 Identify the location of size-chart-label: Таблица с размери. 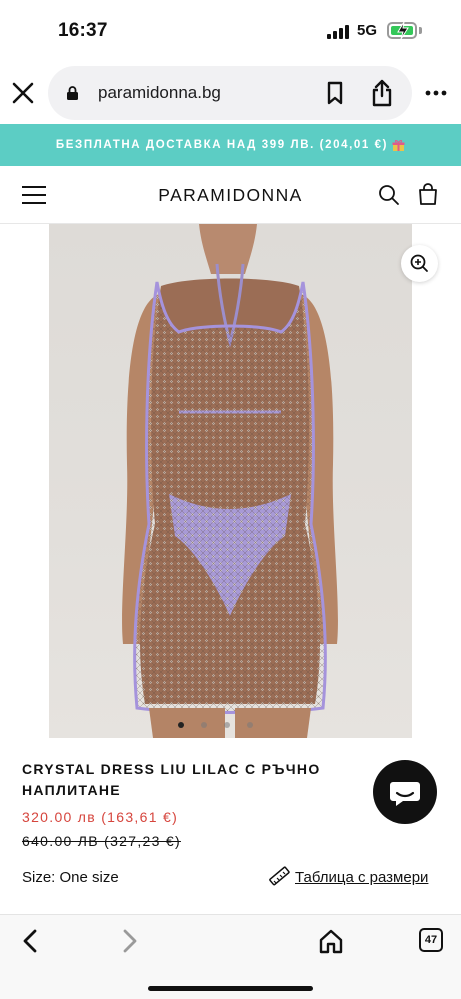
(362, 877).